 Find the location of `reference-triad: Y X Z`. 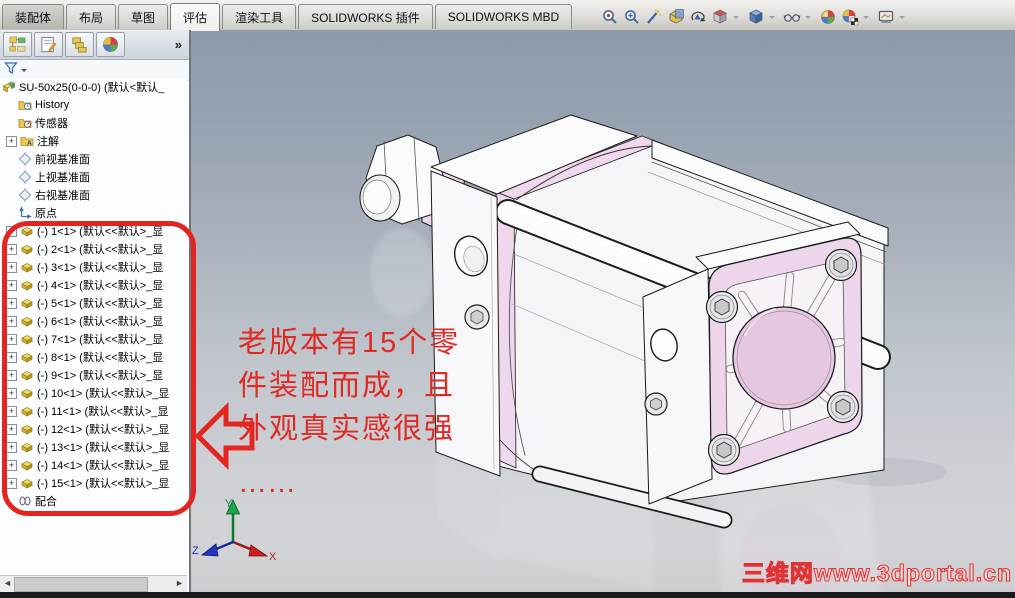

reference-triad: Y X Z is located at coordinates (234, 530).